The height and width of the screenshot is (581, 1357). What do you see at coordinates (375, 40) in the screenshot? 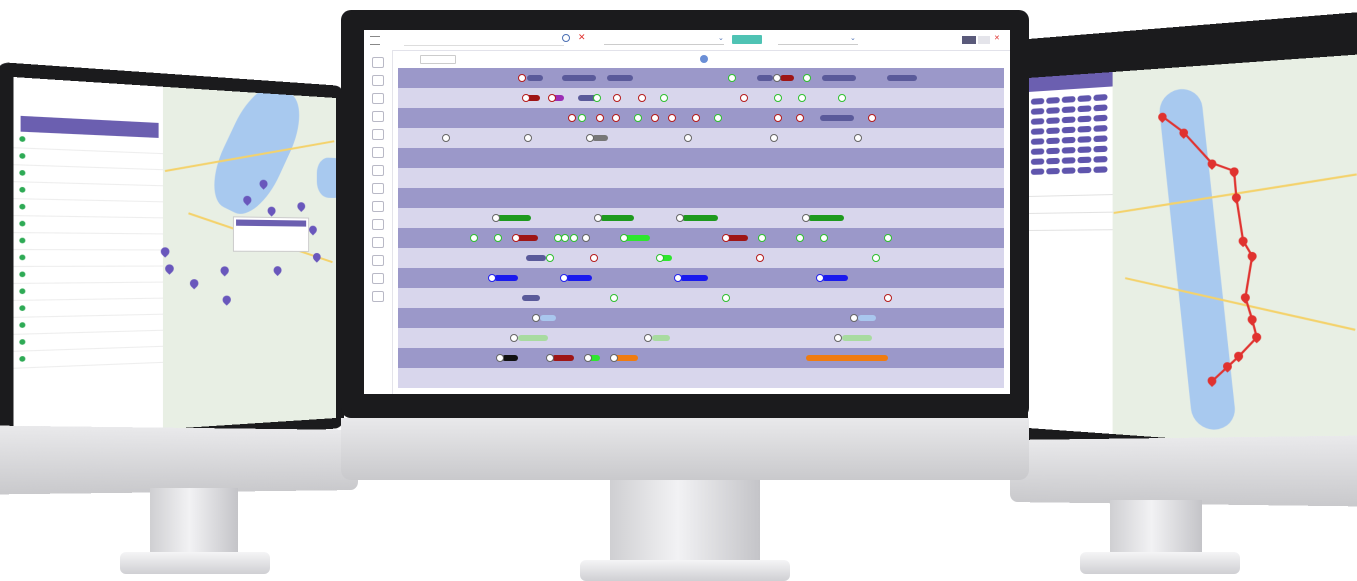
I see `menu-icon` at bounding box center [375, 40].